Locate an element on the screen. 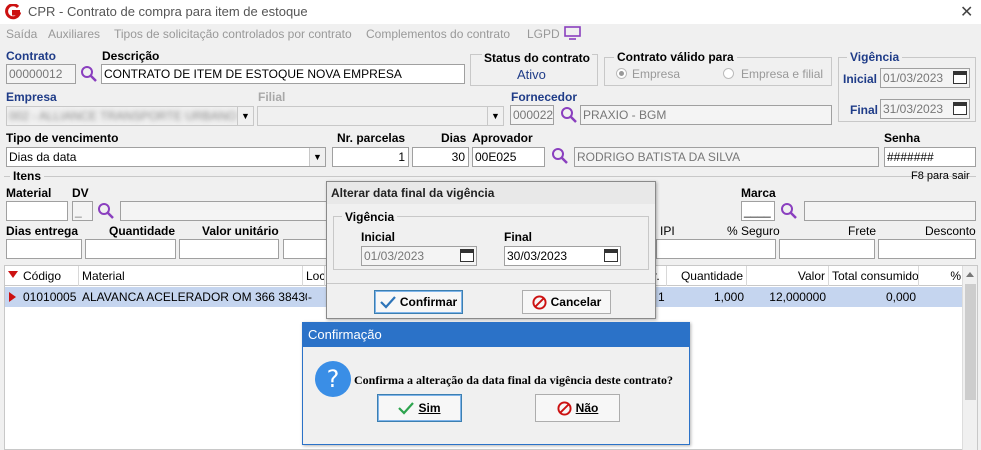 Image resolution: width=981 pixels, height=450 pixels. dias-entrega-field is located at coordinates (44, 249).